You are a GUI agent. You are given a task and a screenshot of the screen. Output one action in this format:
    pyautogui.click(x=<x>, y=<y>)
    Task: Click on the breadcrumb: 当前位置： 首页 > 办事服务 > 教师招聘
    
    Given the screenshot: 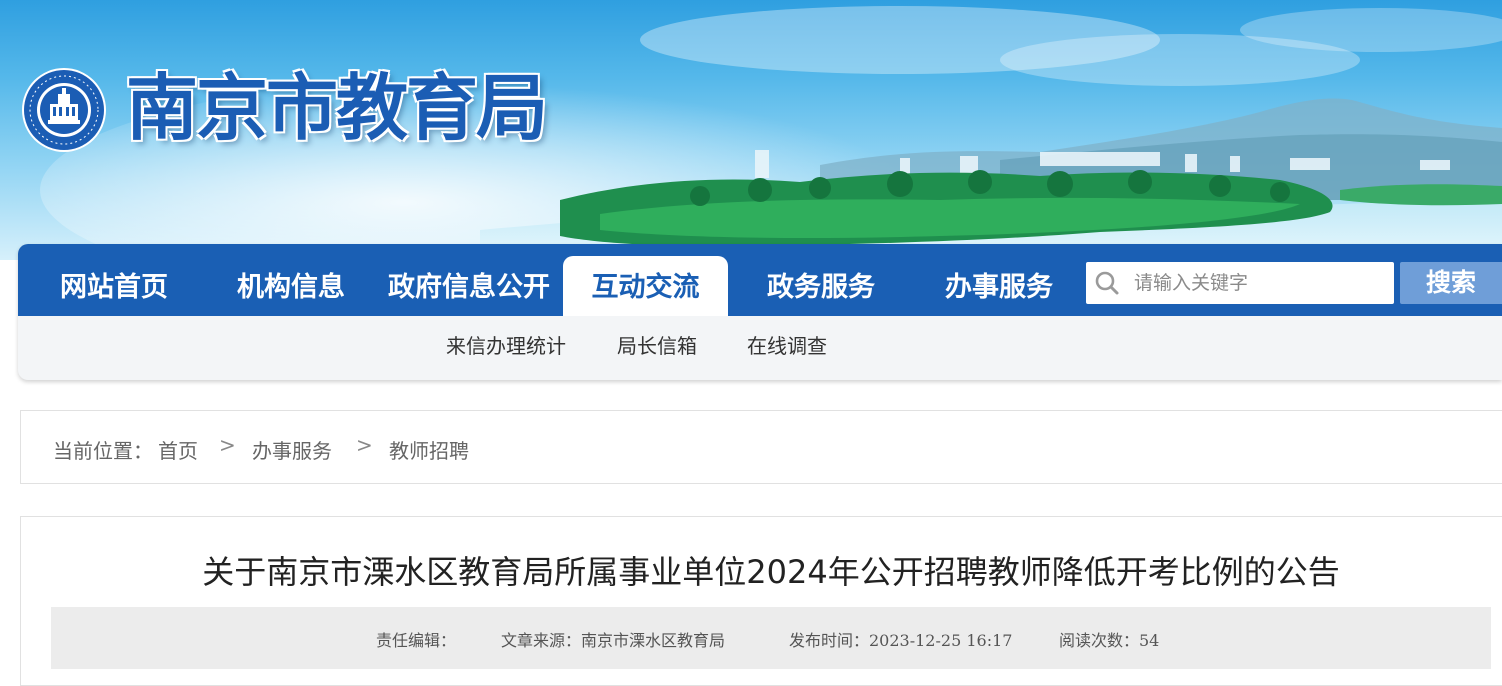 What is the action you would take?
    pyautogui.click(x=761, y=447)
    